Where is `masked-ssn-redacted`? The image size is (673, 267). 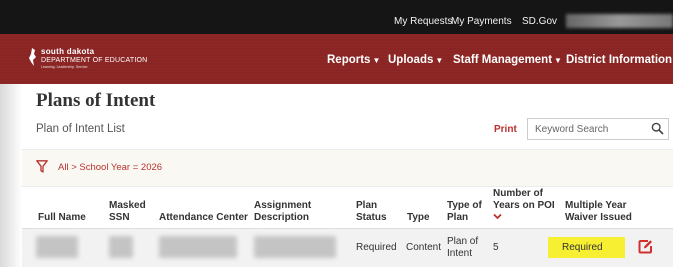 masked-ssn-redacted is located at coordinates (121, 247).